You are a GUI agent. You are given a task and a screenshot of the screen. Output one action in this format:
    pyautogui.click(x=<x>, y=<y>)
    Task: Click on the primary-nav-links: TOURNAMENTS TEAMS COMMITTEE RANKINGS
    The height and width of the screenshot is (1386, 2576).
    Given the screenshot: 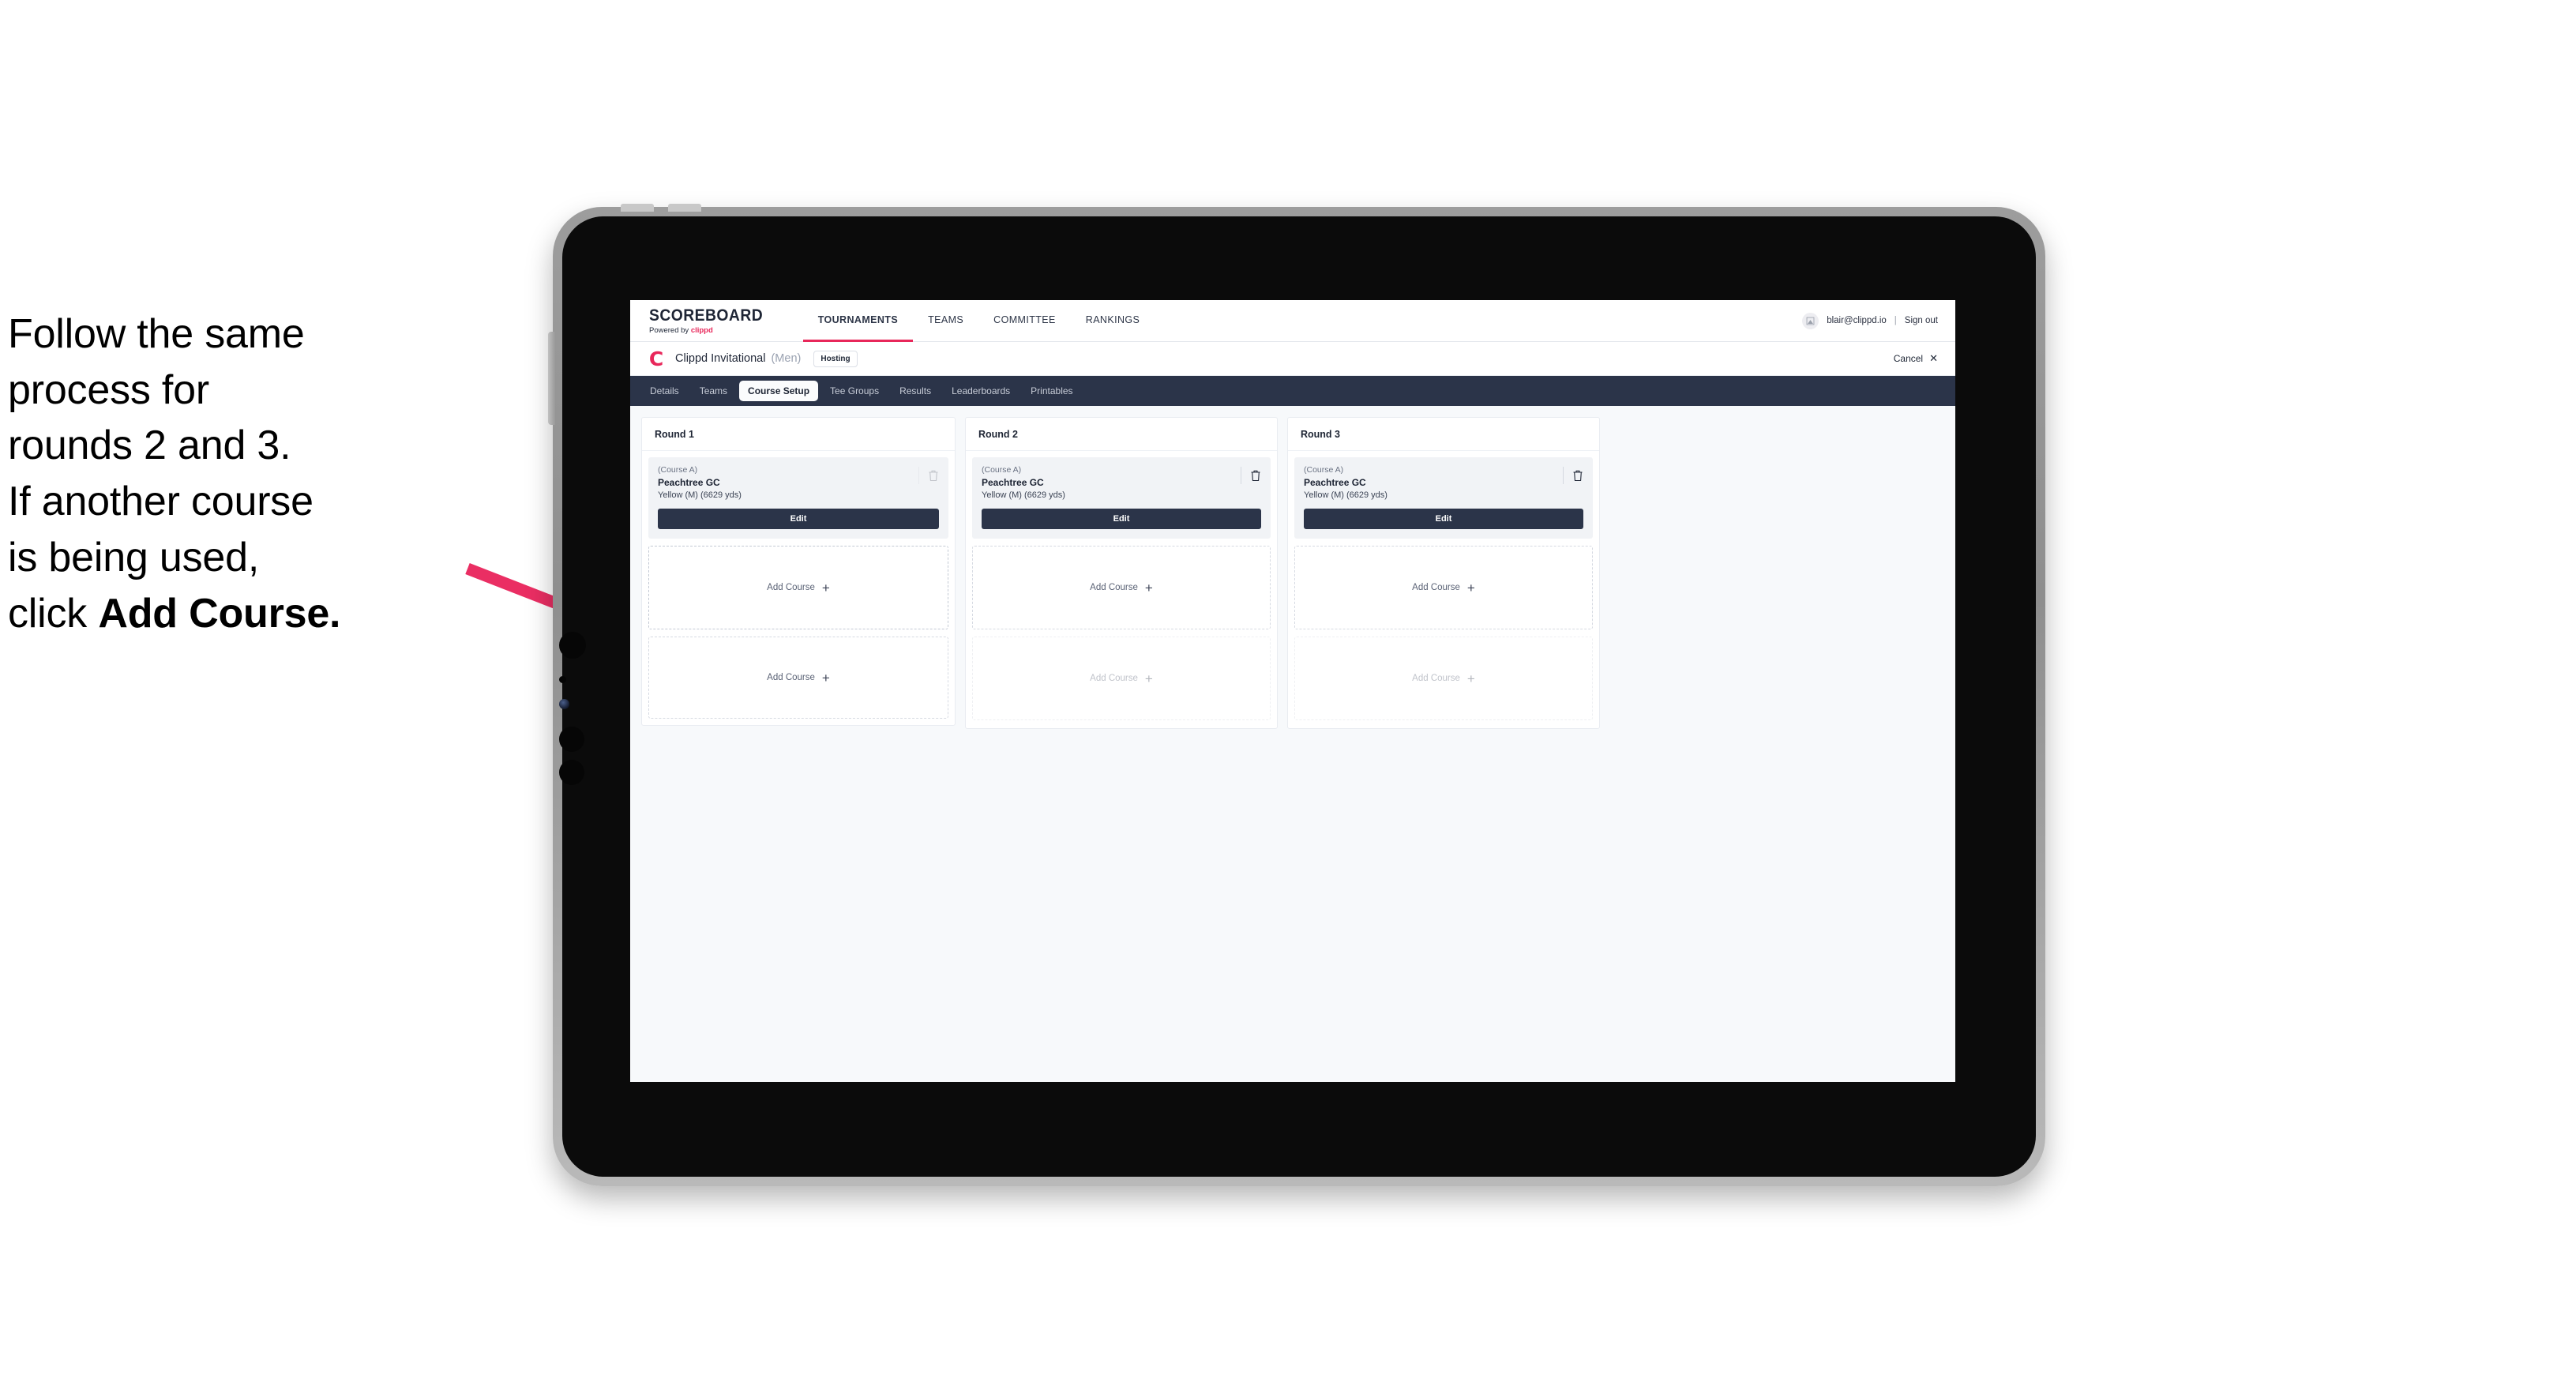 What is the action you would take?
    pyautogui.click(x=978, y=321)
    